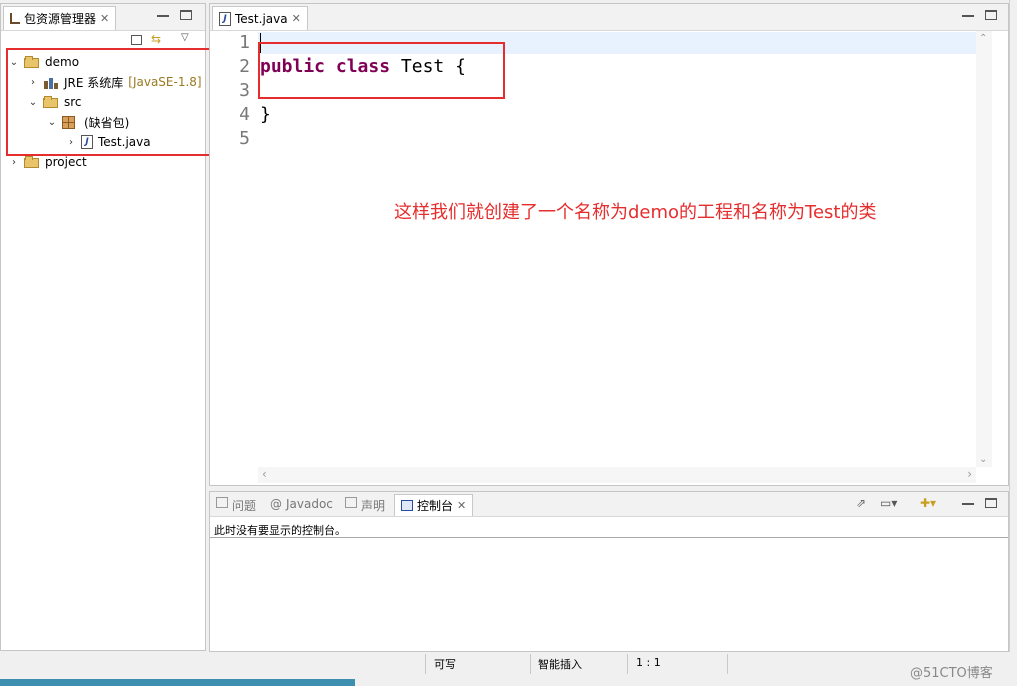  Describe the element at coordinates (136, 40) in the screenshot. I see `collapse-all-icon` at that location.